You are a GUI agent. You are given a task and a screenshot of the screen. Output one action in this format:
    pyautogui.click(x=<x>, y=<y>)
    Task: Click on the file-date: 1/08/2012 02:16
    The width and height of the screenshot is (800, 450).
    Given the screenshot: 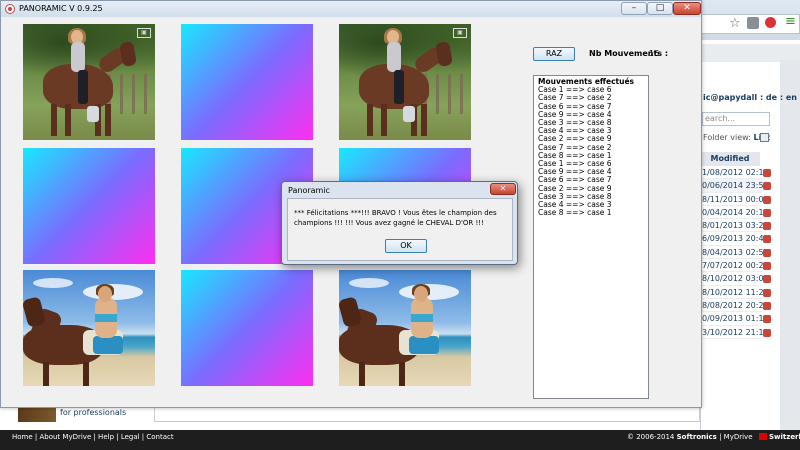 What is the action you would take?
    pyautogui.click(x=734, y=173)
    